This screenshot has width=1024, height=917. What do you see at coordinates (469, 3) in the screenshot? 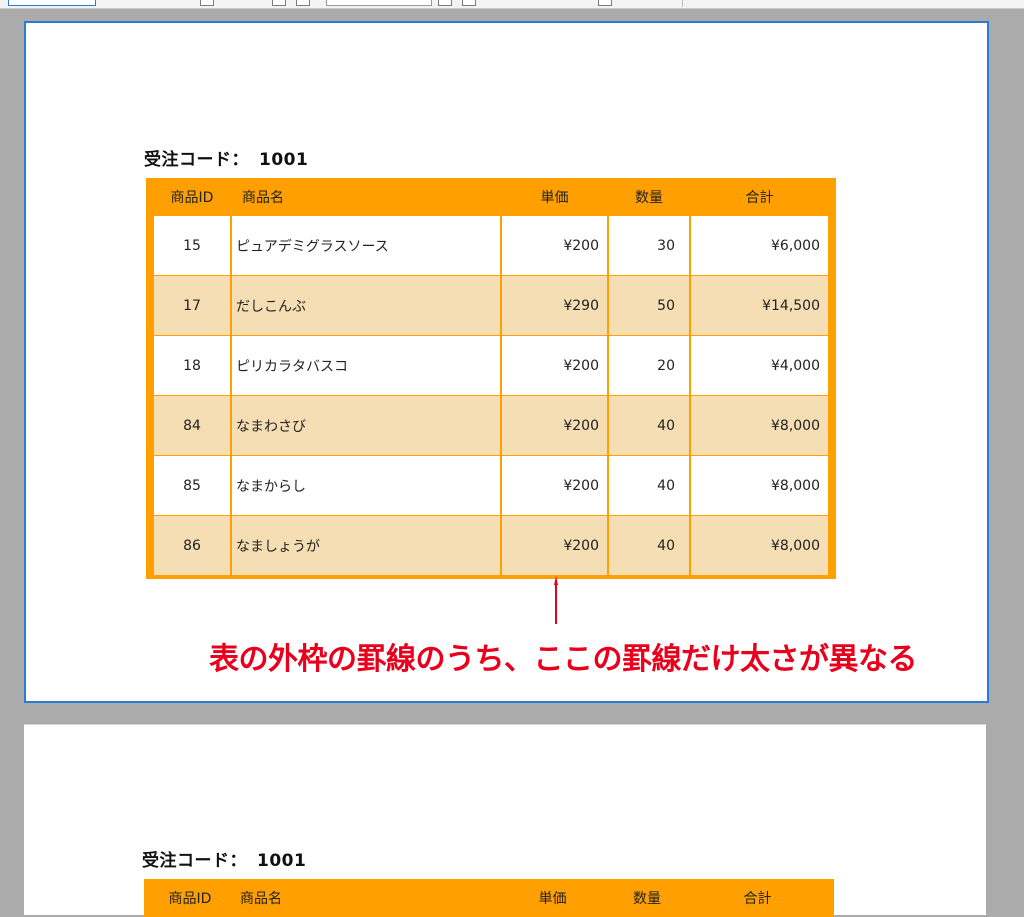
I see `page-last-button` at bounding box center [469, 3].